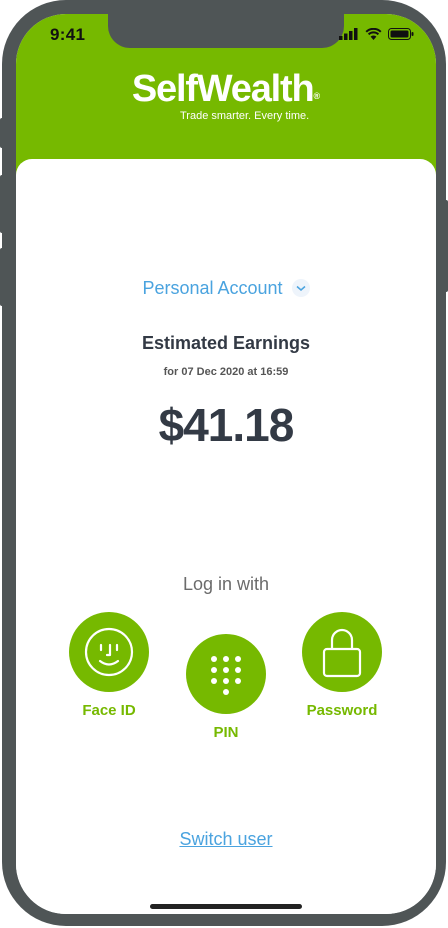  I want to click on login-prompt: Log in with, so click(226, 584).